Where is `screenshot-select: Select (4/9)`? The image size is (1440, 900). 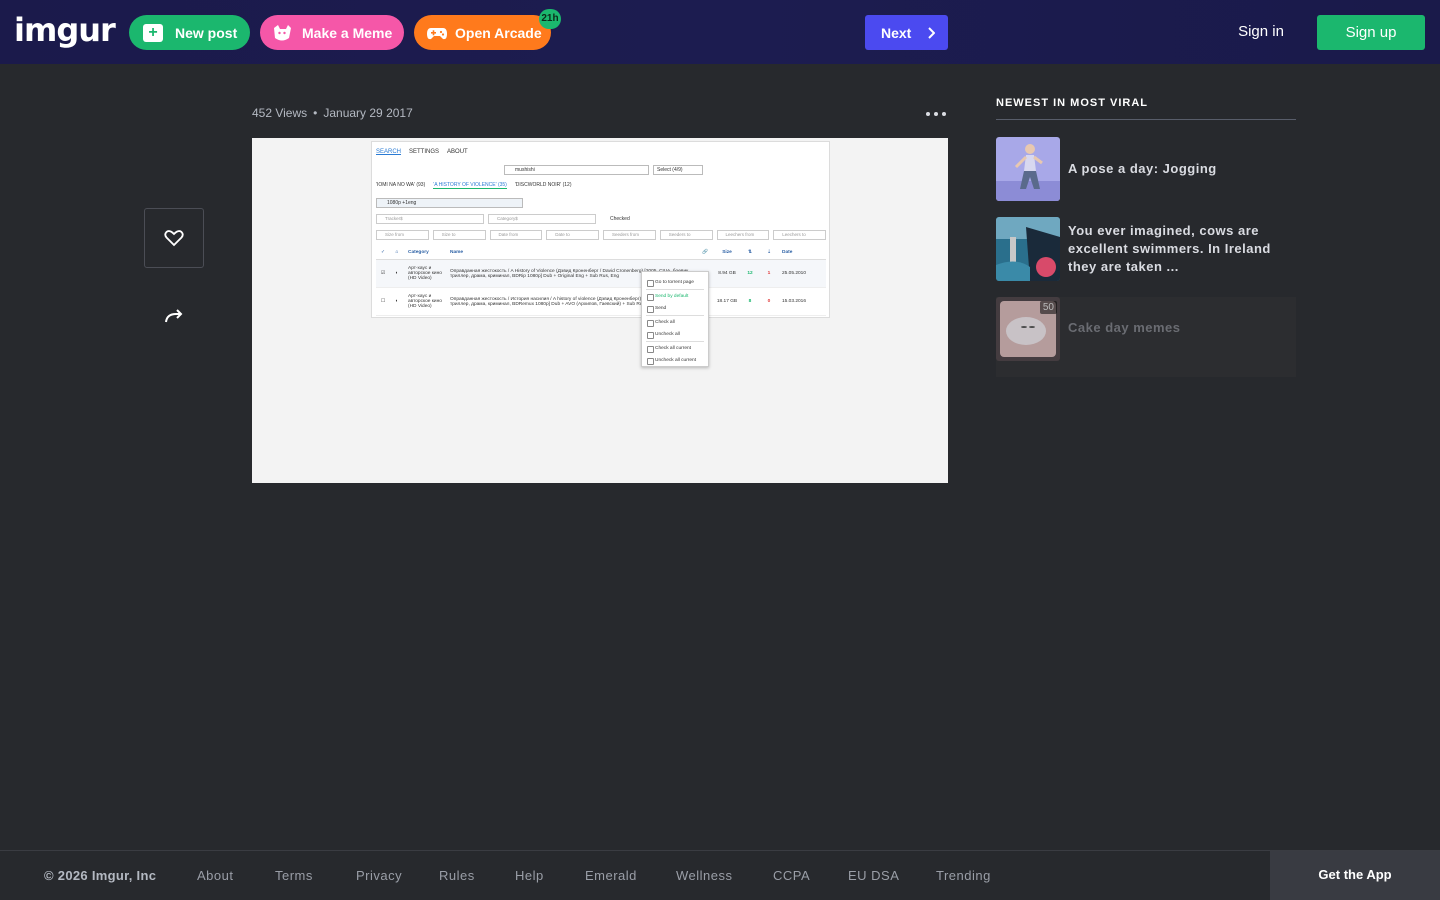
screenshot-select: Select (4/9) is located at coordinates (678, 170).